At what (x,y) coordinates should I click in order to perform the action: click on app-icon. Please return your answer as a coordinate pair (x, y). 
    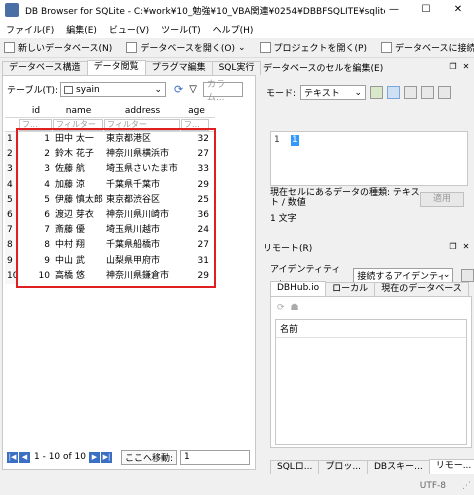
    Looking at the image, I should click on (12, 10).